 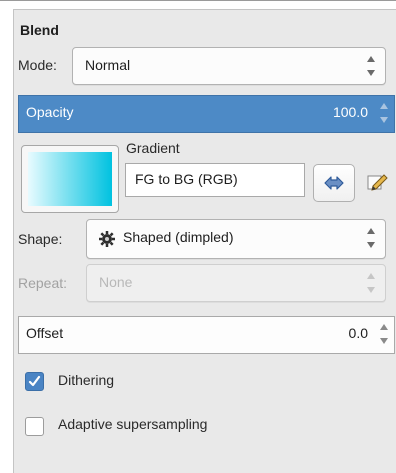 What do you see at coordinates (178, 237) in the screenshot?
I see `shape-value: Shaped (dimpled)` at bounding box center [178, 237].